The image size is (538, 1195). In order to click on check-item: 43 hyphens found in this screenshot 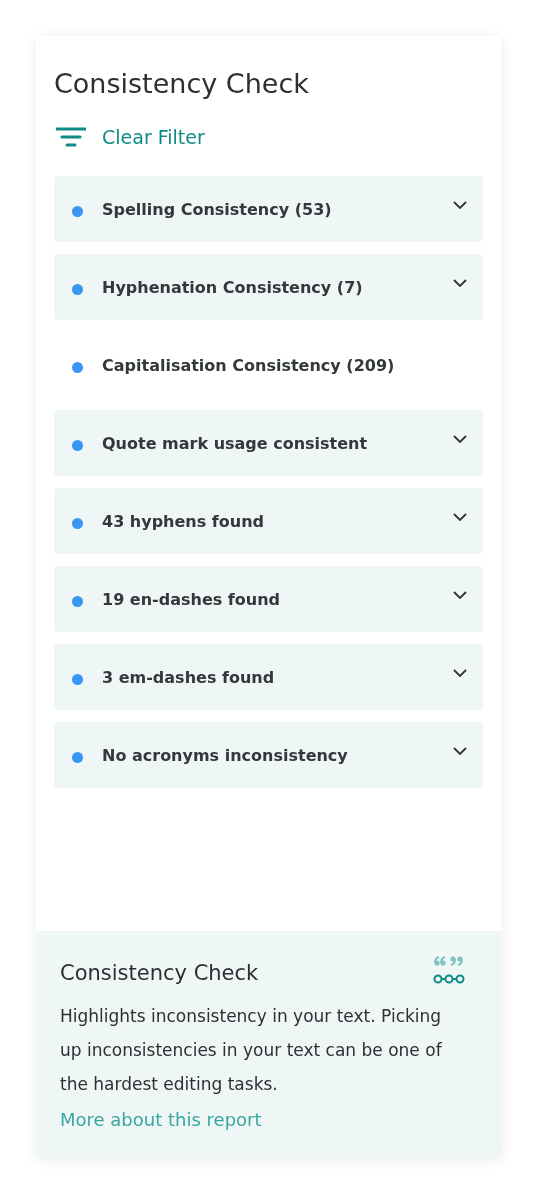, I will do `click(268, 521)`.